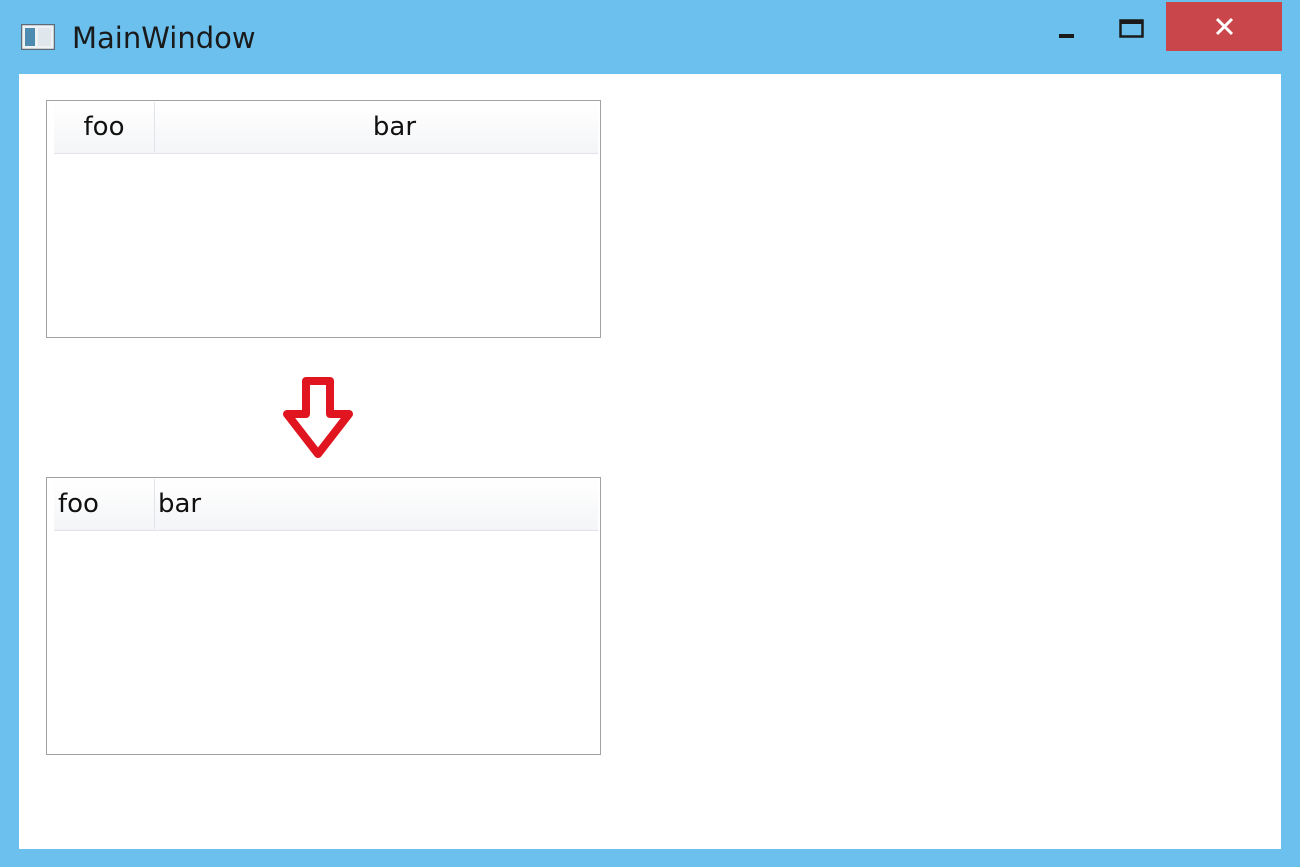 This screenshot has height=867, width=1300. I want to click on close-button, so click(1224, 26).